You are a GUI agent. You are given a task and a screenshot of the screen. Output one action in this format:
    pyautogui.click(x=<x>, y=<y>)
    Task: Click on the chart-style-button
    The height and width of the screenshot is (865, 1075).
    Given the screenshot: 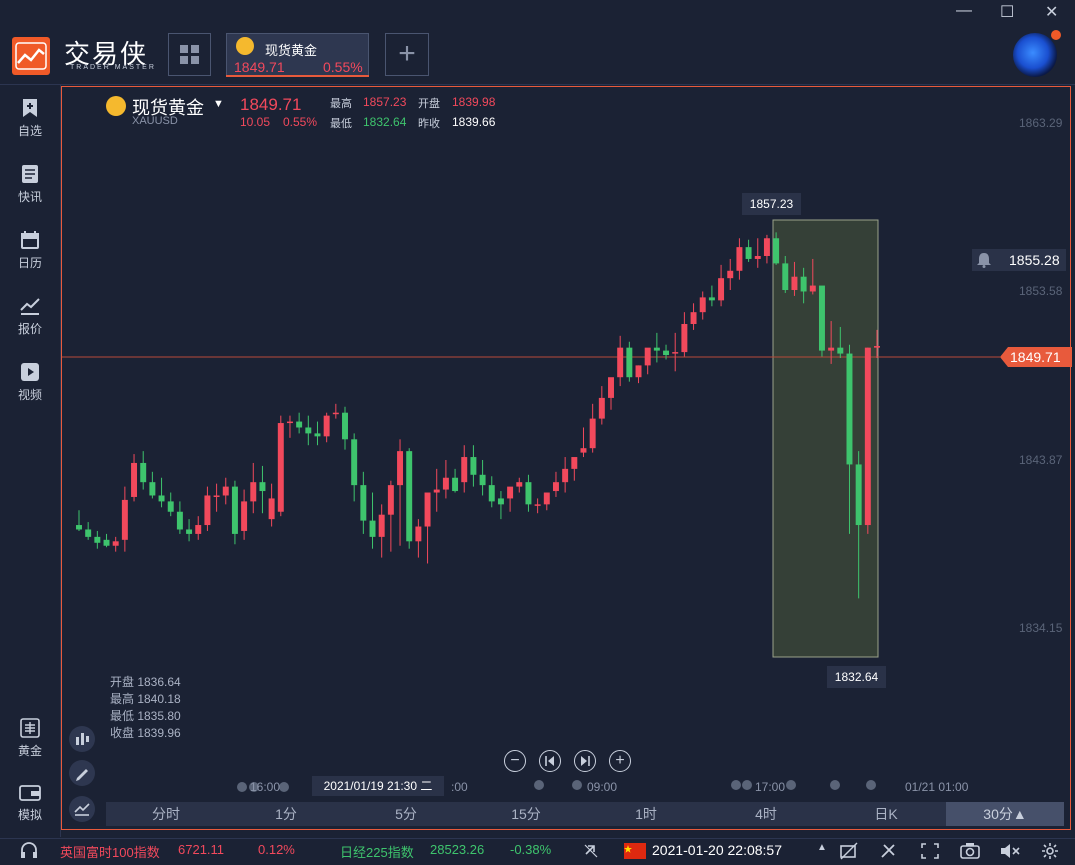 What is the action you would take?
    pyautogui.click(x=82, y=809)
    